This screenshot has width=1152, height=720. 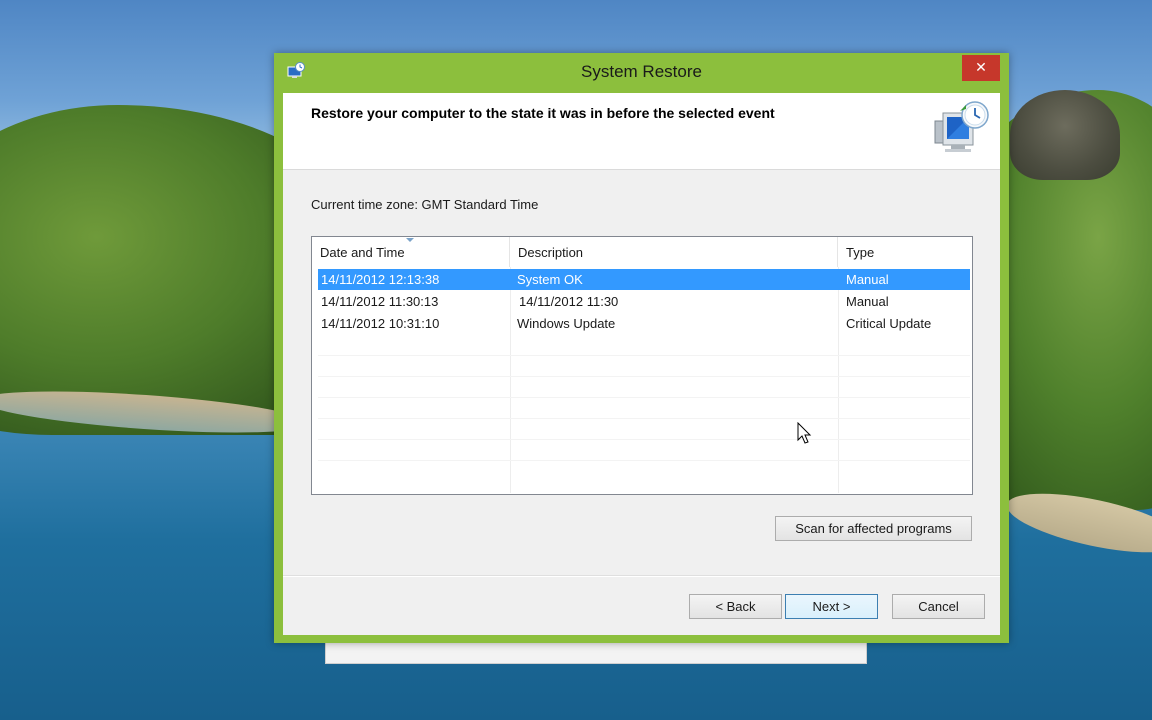 What do you see at coordinates (550, 279) in the screenshot?
I see `cell-description: System OK` at bounding box center [550, 279].